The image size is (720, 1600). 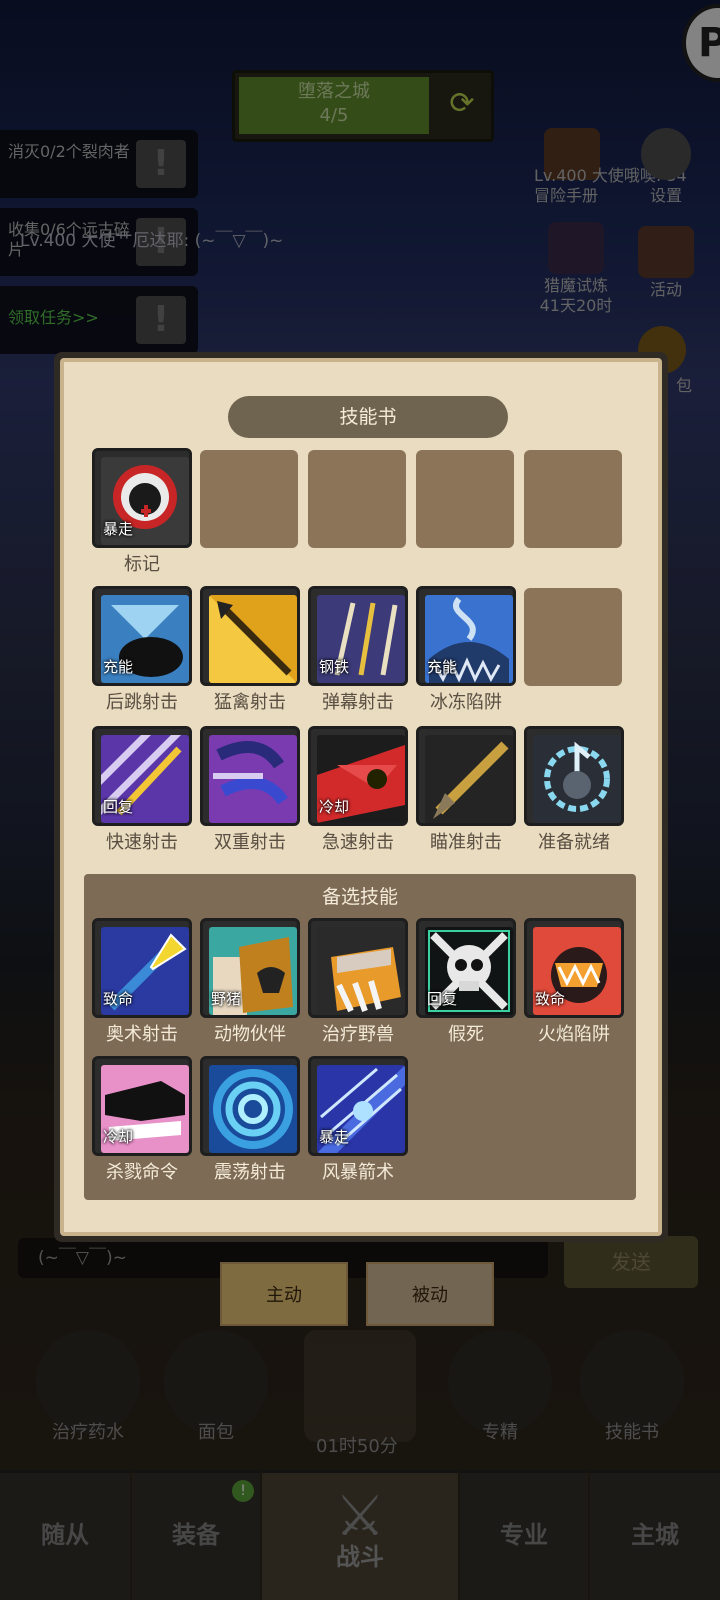 I want to click on skill-slot: 回复 假死, so click(x=466, y=981).